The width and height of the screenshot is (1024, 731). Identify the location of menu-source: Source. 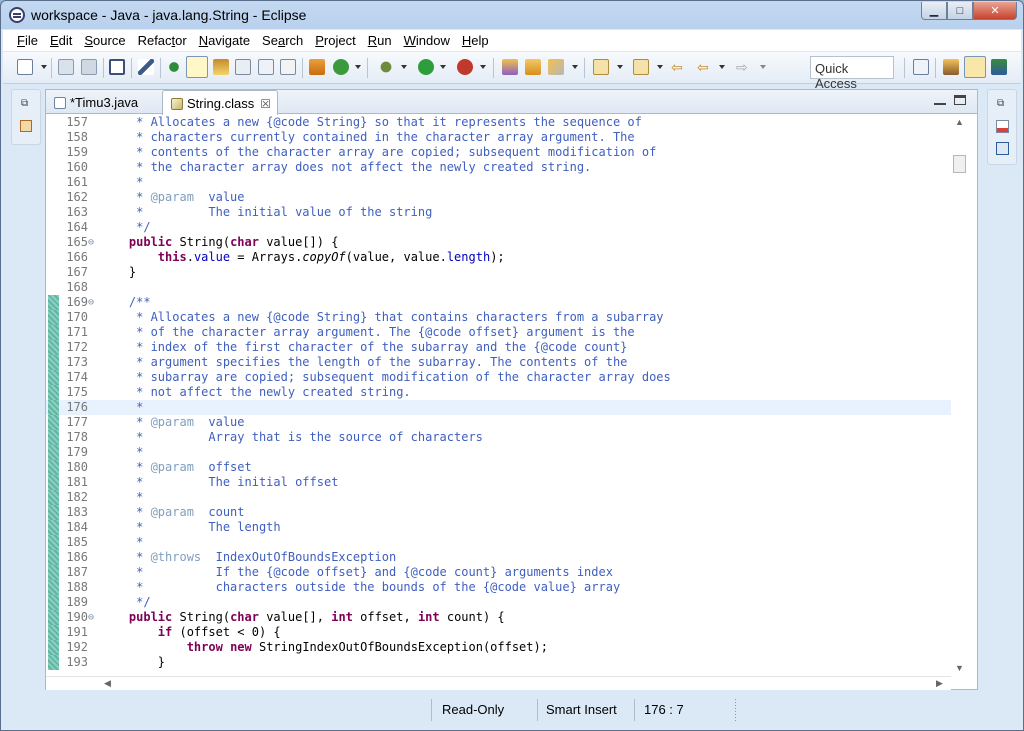
(104, 40).